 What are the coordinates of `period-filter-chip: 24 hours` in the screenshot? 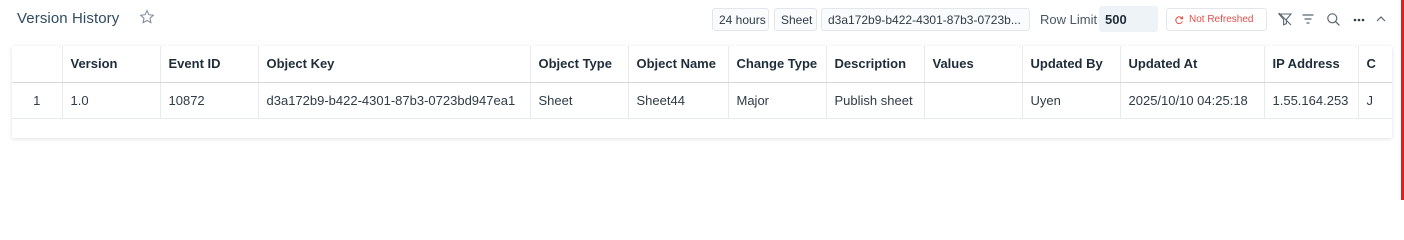 It's located at (740, 19).